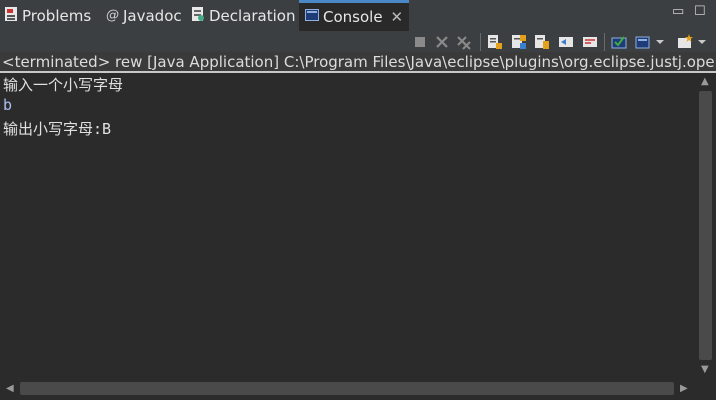 The width and height of the screenshot is (716, 400). I want to click on scroll-down-arrow-icon: ▼, so click(705, 369).